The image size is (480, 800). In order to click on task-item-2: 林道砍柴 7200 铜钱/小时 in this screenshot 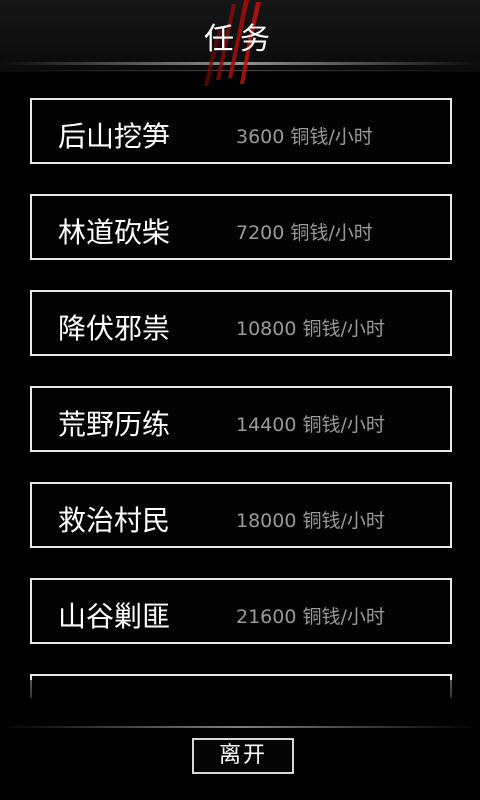, I will do `click(241, 227)`.